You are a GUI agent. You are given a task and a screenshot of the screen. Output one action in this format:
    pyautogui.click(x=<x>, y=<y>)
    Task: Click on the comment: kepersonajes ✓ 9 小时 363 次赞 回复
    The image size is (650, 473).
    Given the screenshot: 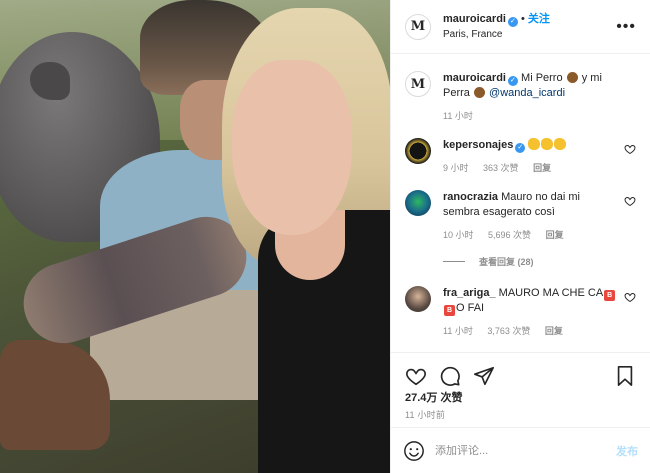 What is the action you would take?
    pyautogui.click(x=520, y=156)
    